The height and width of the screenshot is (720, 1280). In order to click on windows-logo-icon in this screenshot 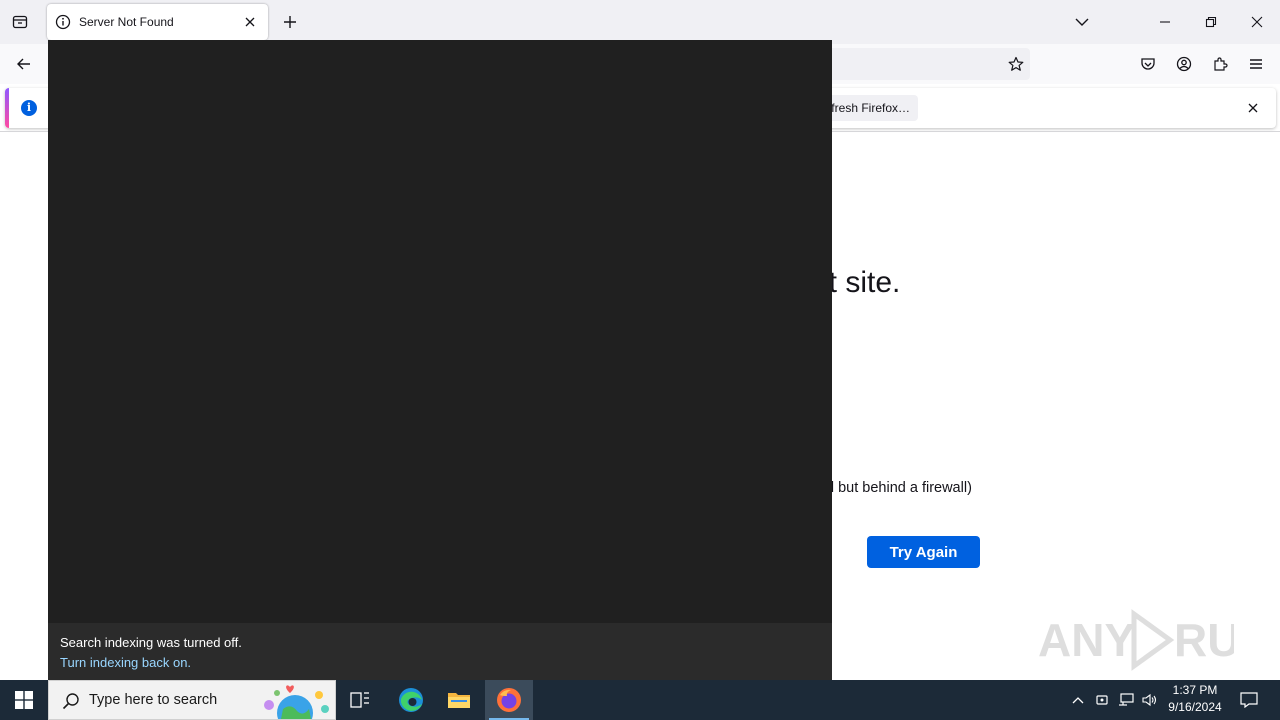, I will do `click(24, 700)`.